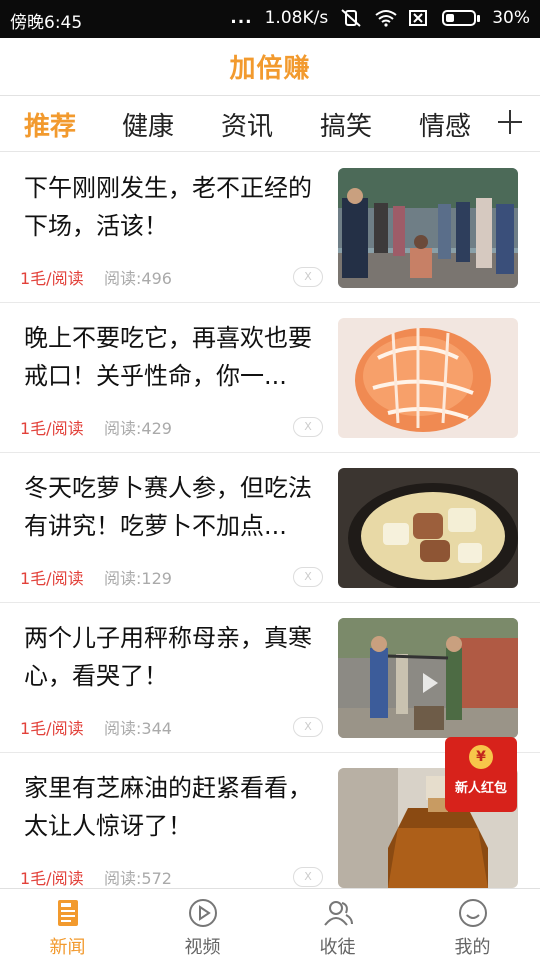 This screenshot has height=960, width=540. What do you see at coordinates (203, 913) in the screenshot?
I see `play-icon` at bounding box center [203, 913].